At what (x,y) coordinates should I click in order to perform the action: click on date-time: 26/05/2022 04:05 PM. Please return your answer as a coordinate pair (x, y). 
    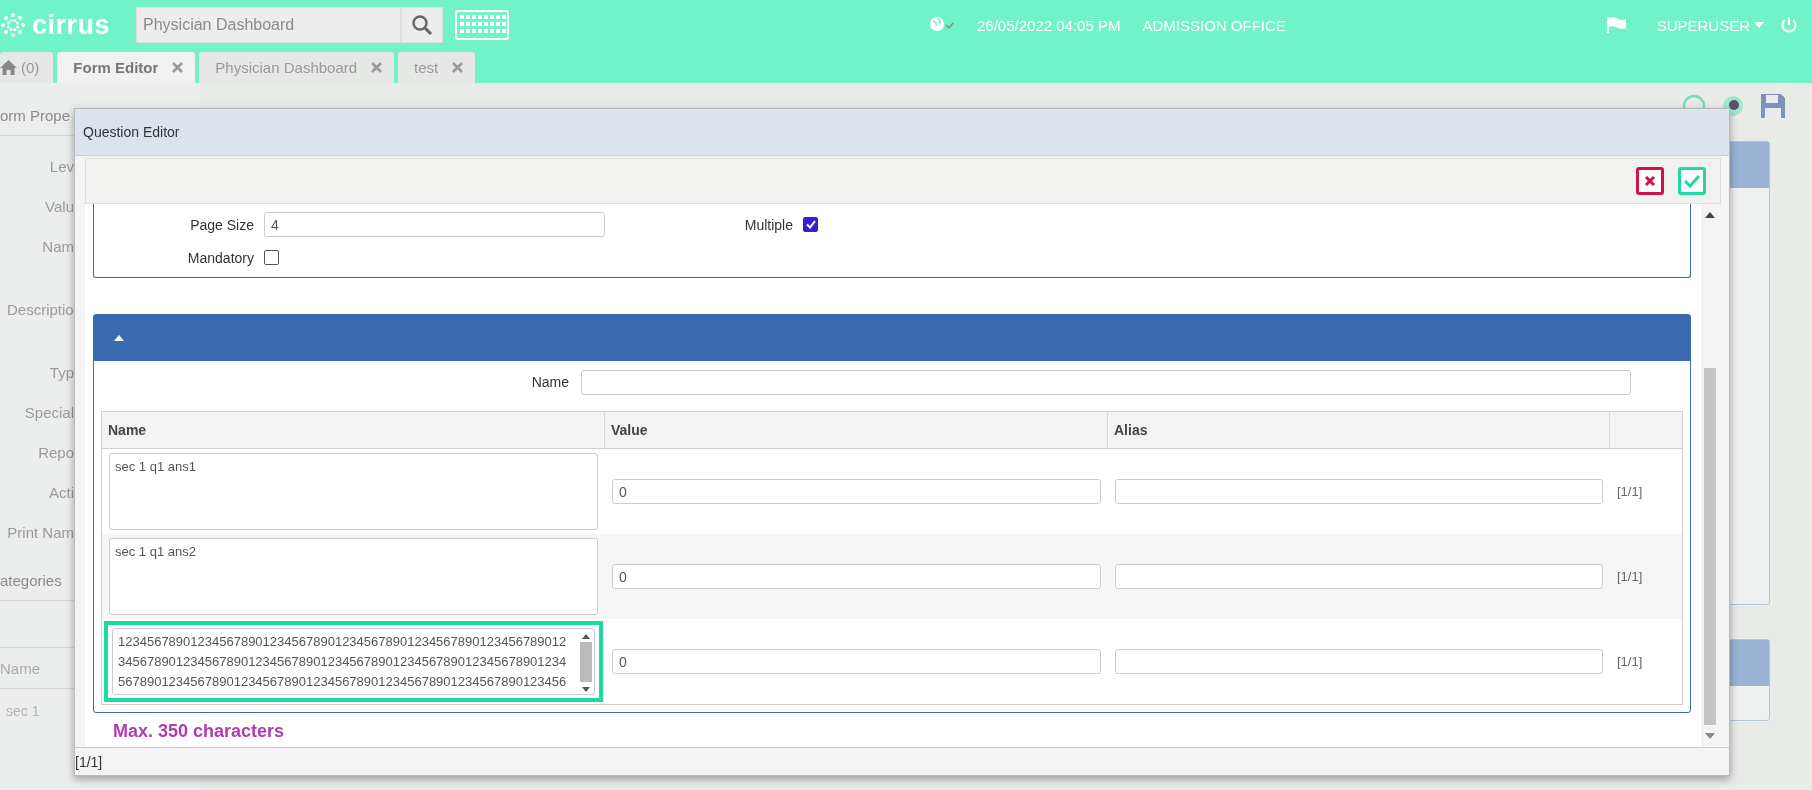
    Looking at the image, I should click on (1049, 25).